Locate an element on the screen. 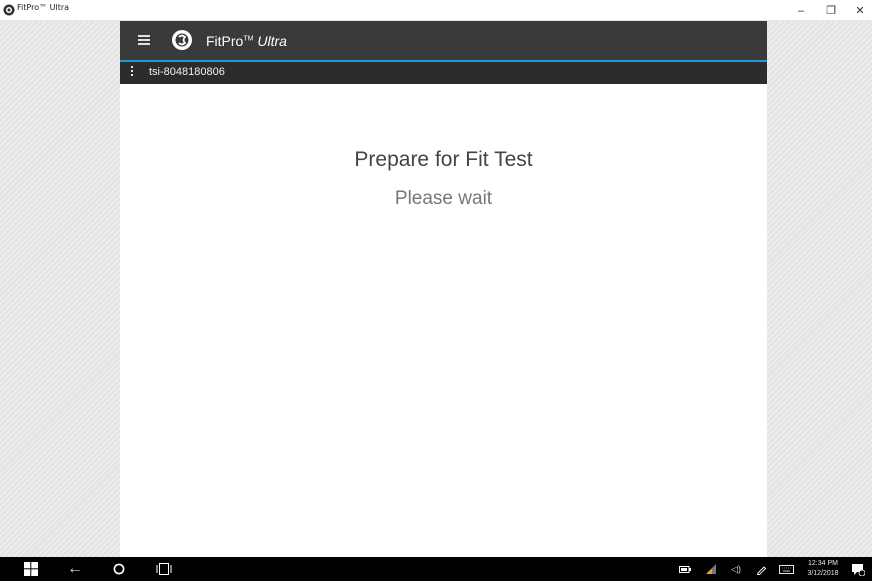 This screenshot has height=581, width=872. task-view-icon is located at coordinates (164, 569).